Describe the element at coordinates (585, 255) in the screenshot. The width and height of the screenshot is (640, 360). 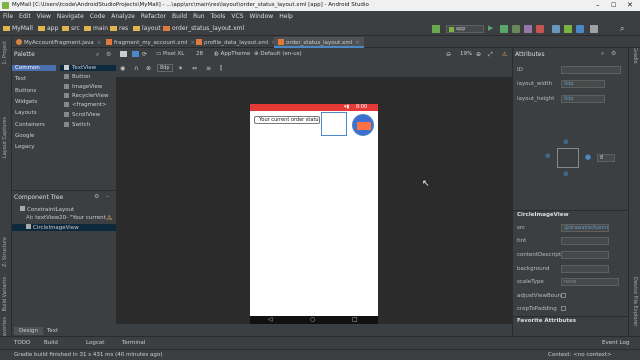
I see `content-description-field` at that location.